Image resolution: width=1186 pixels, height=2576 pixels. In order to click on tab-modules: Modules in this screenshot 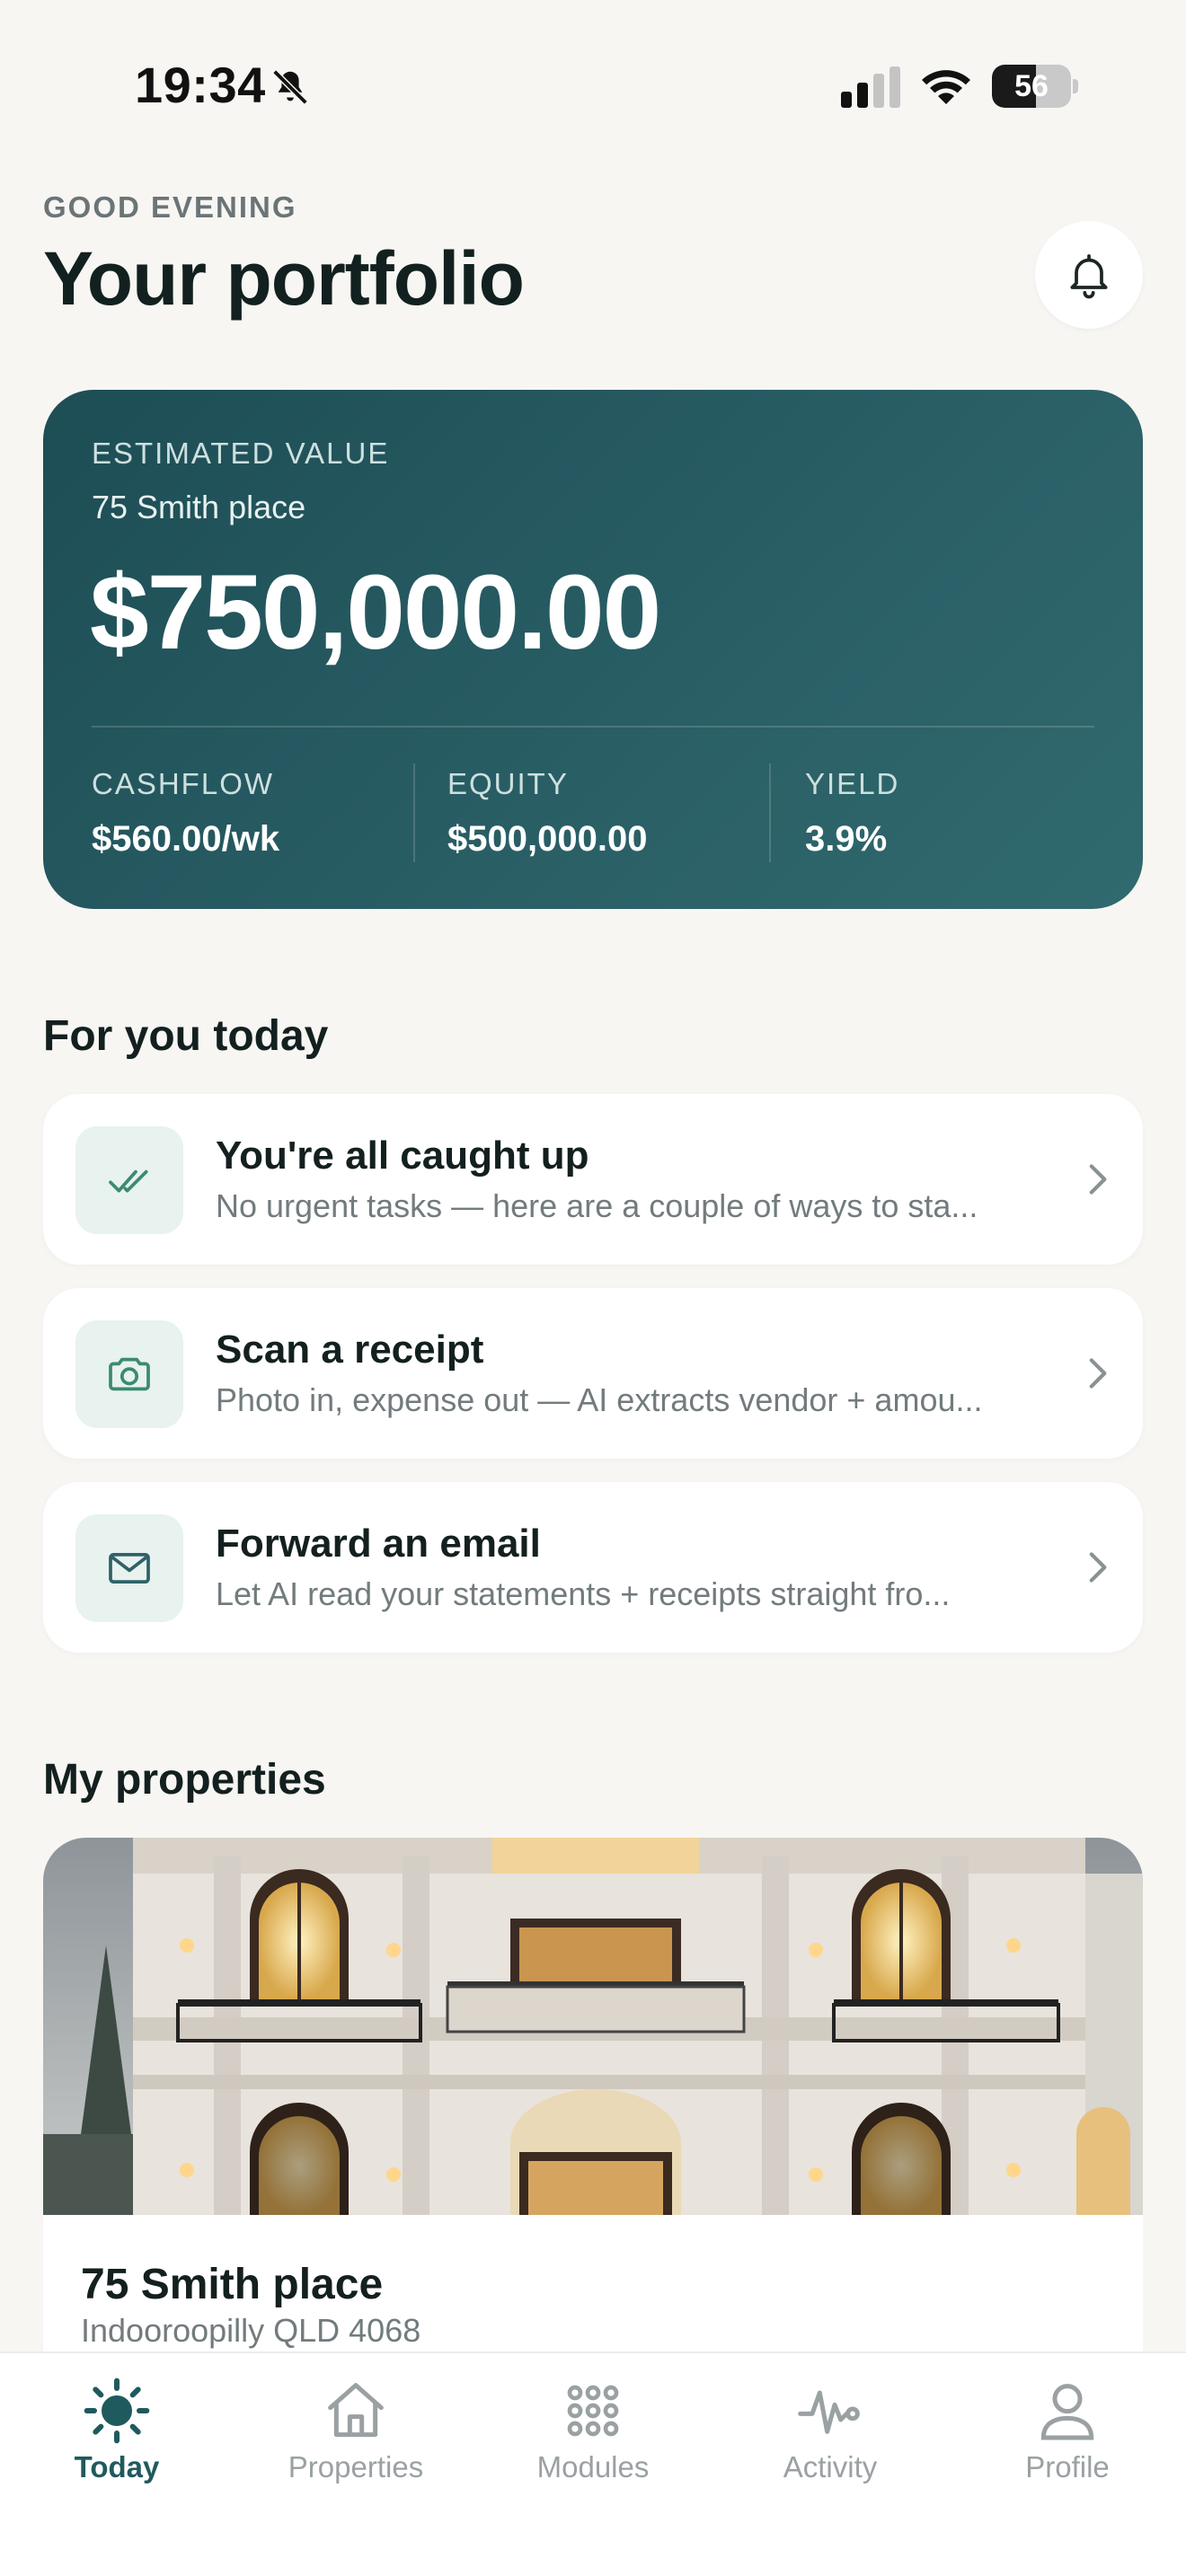, I will do `click(593, 2433)`.